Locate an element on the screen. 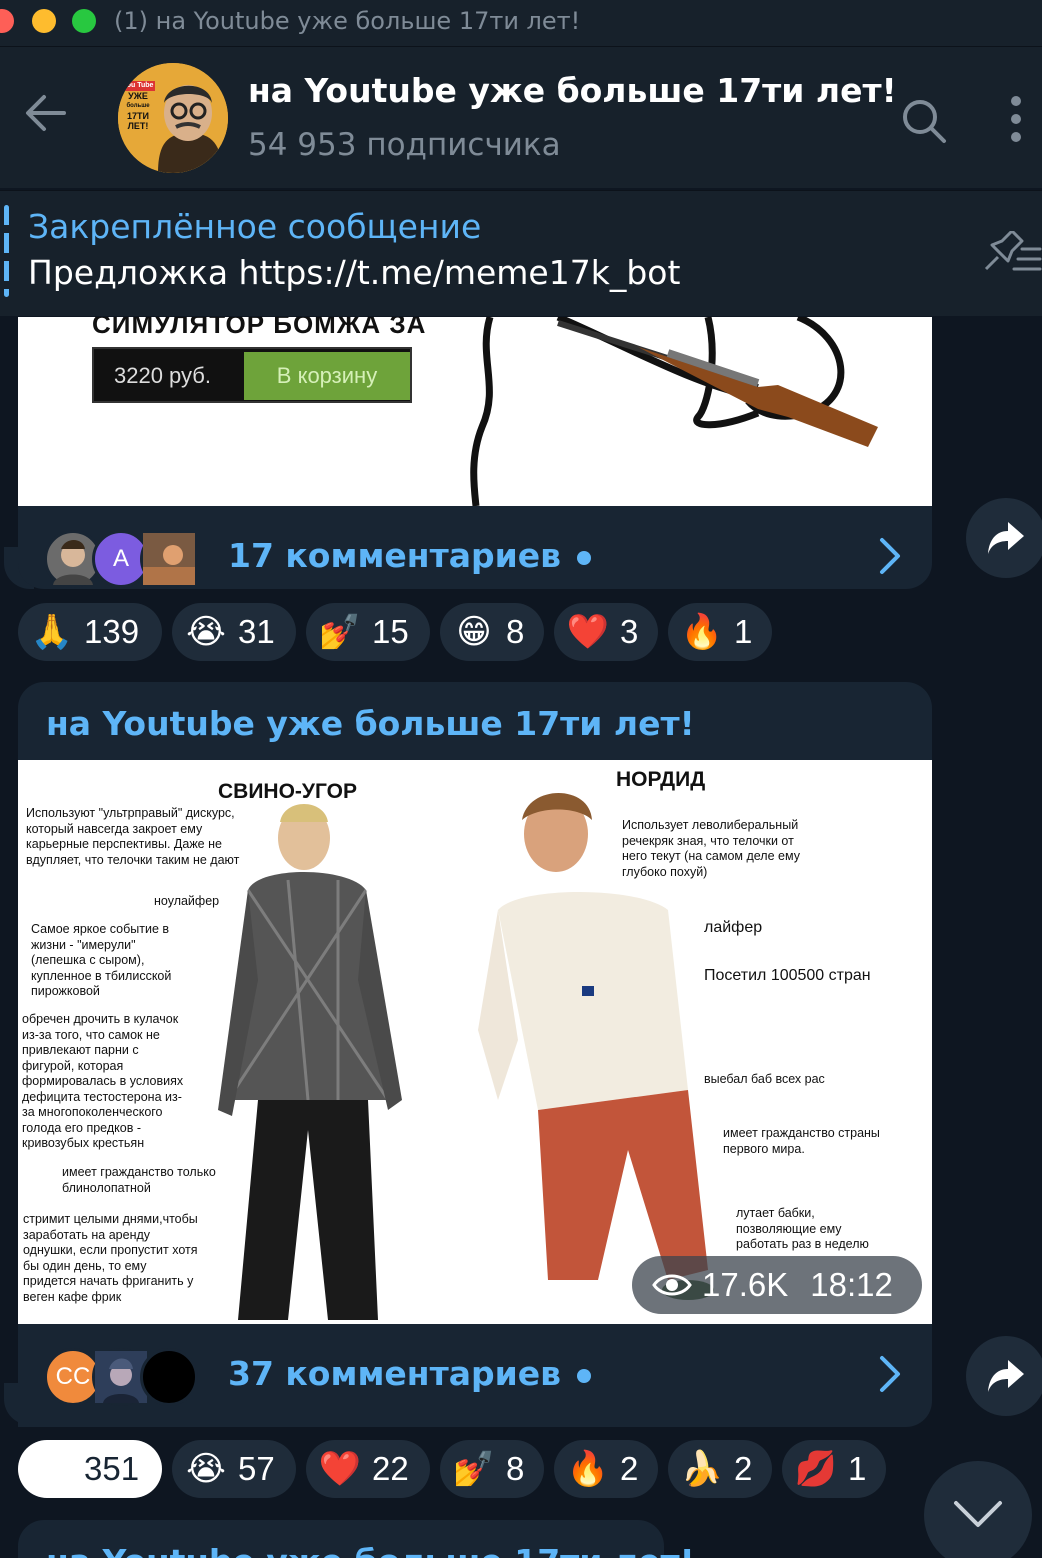  folded-hands-icon: 🙏 is located at coordinates (52, 632).